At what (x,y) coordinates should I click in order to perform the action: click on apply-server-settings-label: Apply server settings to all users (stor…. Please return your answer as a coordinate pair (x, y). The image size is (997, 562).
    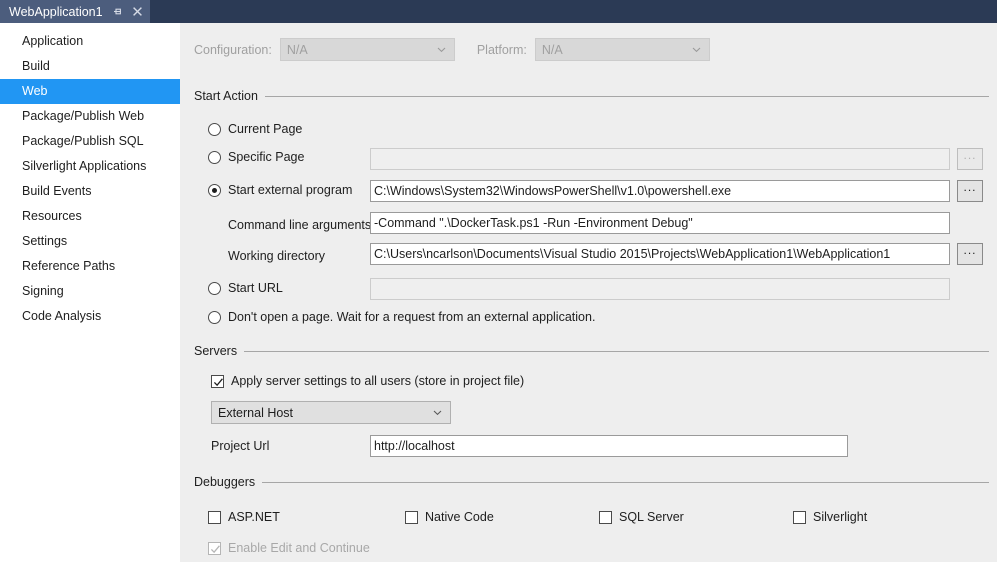
    Looking at the image, I should click on (378, 381).